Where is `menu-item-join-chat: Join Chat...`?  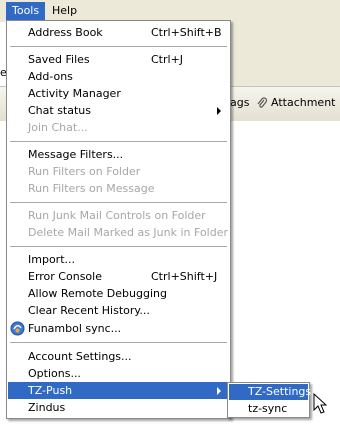
menu-item-join-chat: Join Chat... is located at coordinates (118, 127).